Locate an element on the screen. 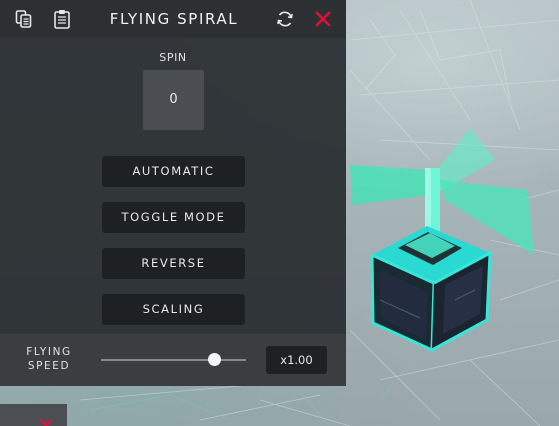 This screenshot has height=426, width=559. flying-speed-row: FLYING SPEED x1.00 is located at coordinates (173, 360).